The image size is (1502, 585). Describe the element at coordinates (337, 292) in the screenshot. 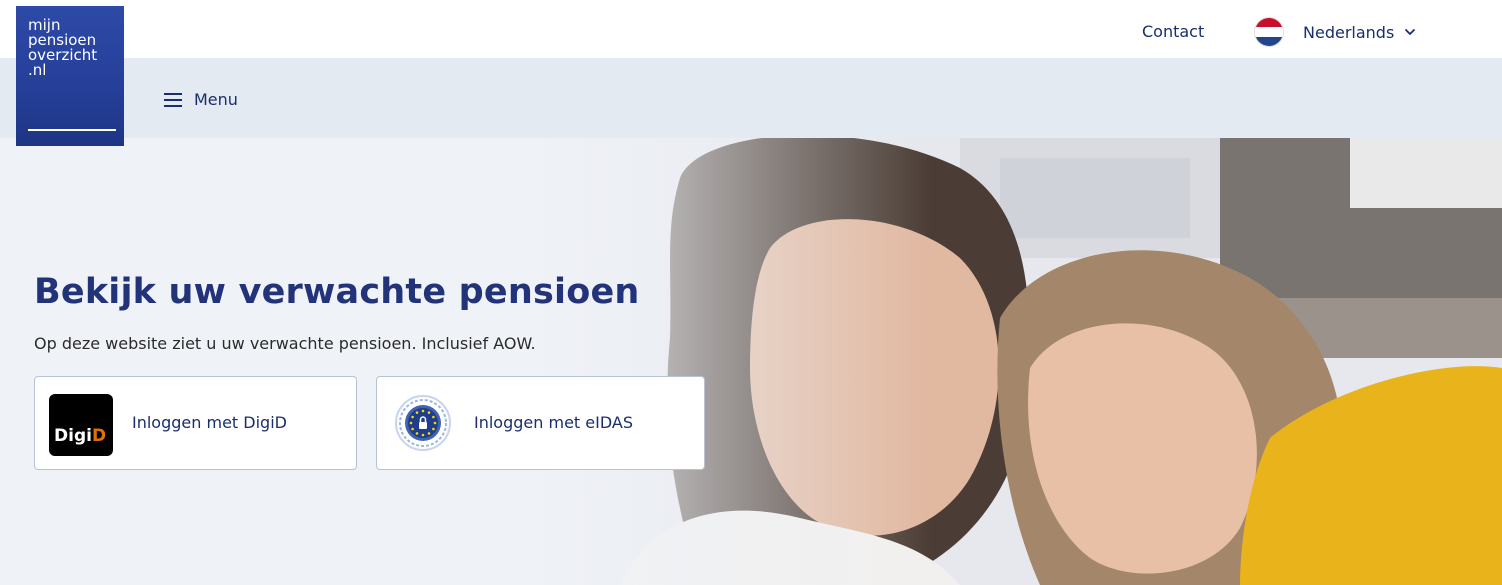

I see `page-title: Bekijk uw verwachte pensioen` at that location.